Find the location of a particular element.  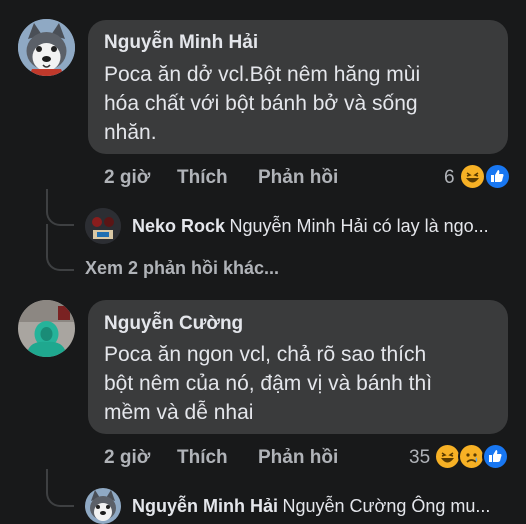

avatar-neko-rock is located at coordinates (103, 226).